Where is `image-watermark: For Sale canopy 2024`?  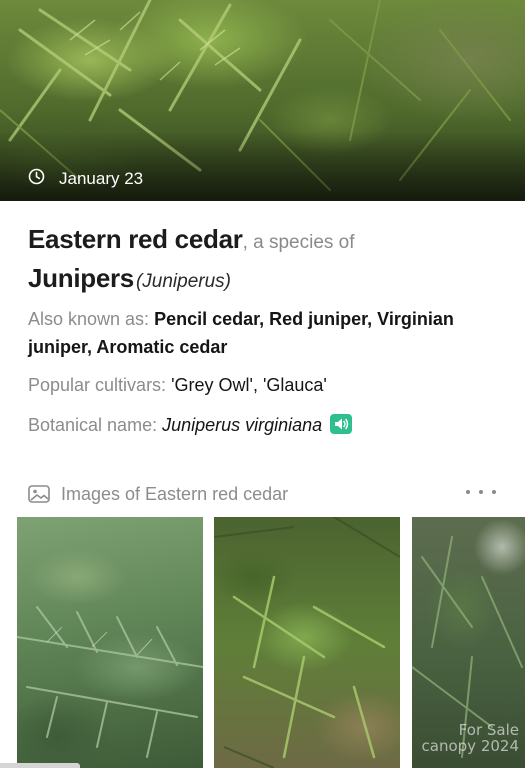
image-watermark: For Sale canopy 2024 is located at coordinates (470, 738).